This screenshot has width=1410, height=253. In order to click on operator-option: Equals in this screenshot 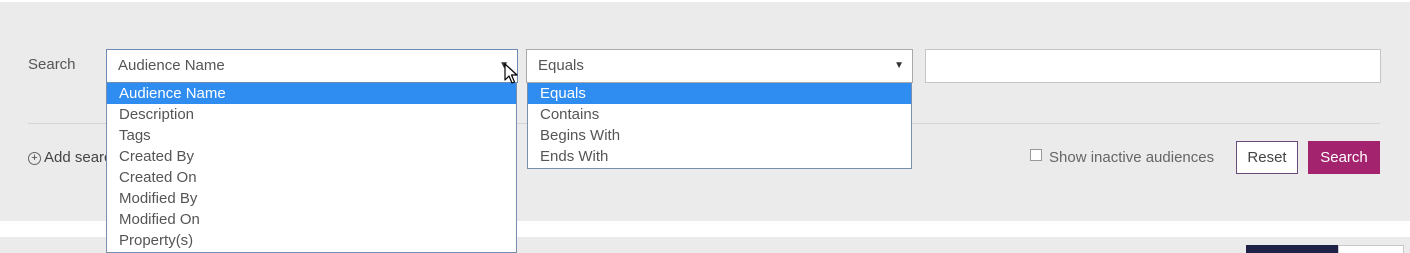, I will do `click(719, 93)`.